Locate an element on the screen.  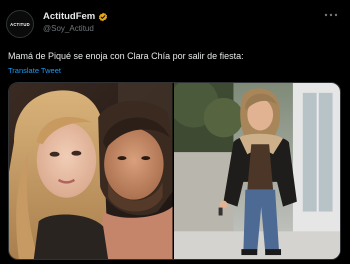
more-options-icon is located at coordinates (331, 15).